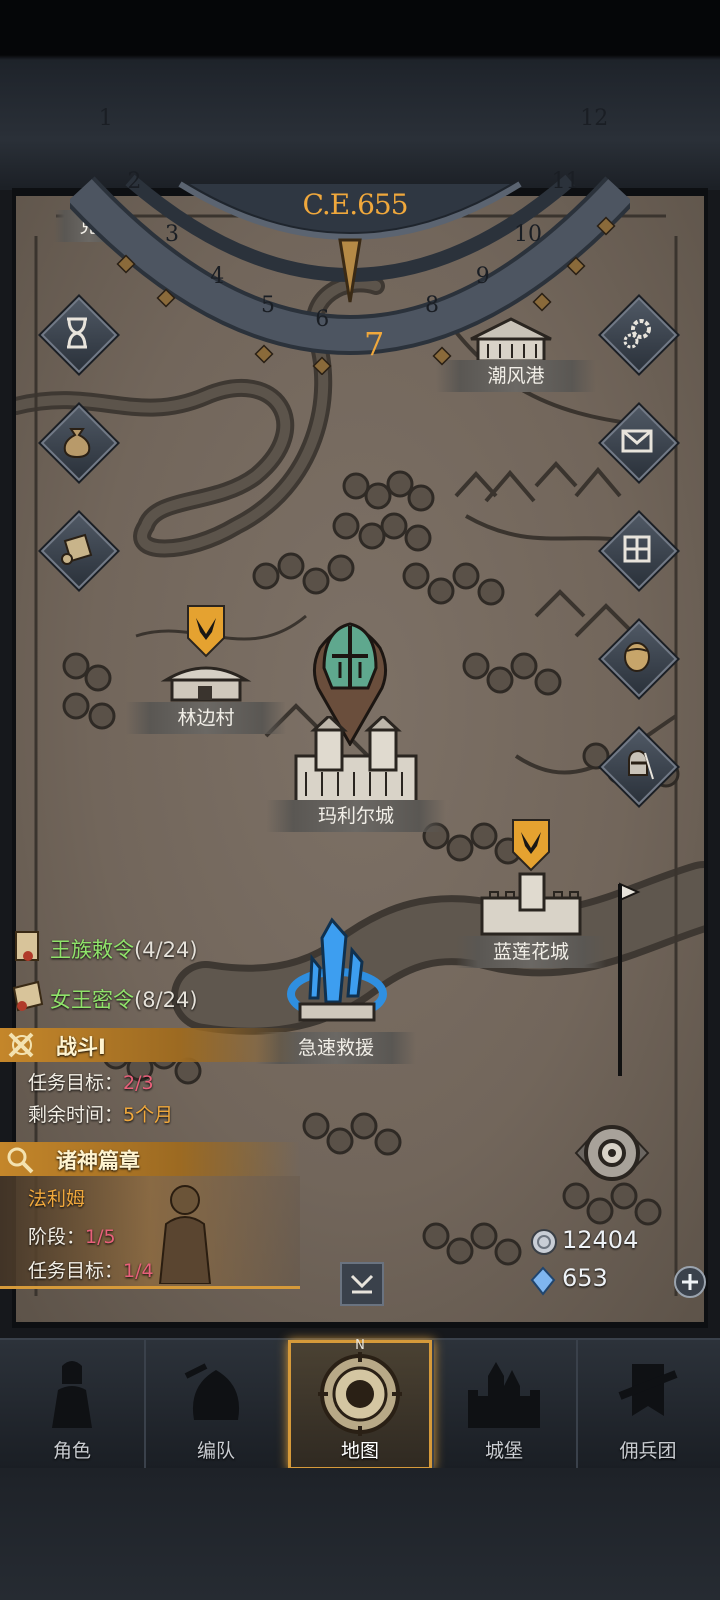 The image size is (720, 1600). What do you see at coordinates (360, 1534) in the screenshot?
I see `bottom-safe-area` at bounding box center [360, 1534].